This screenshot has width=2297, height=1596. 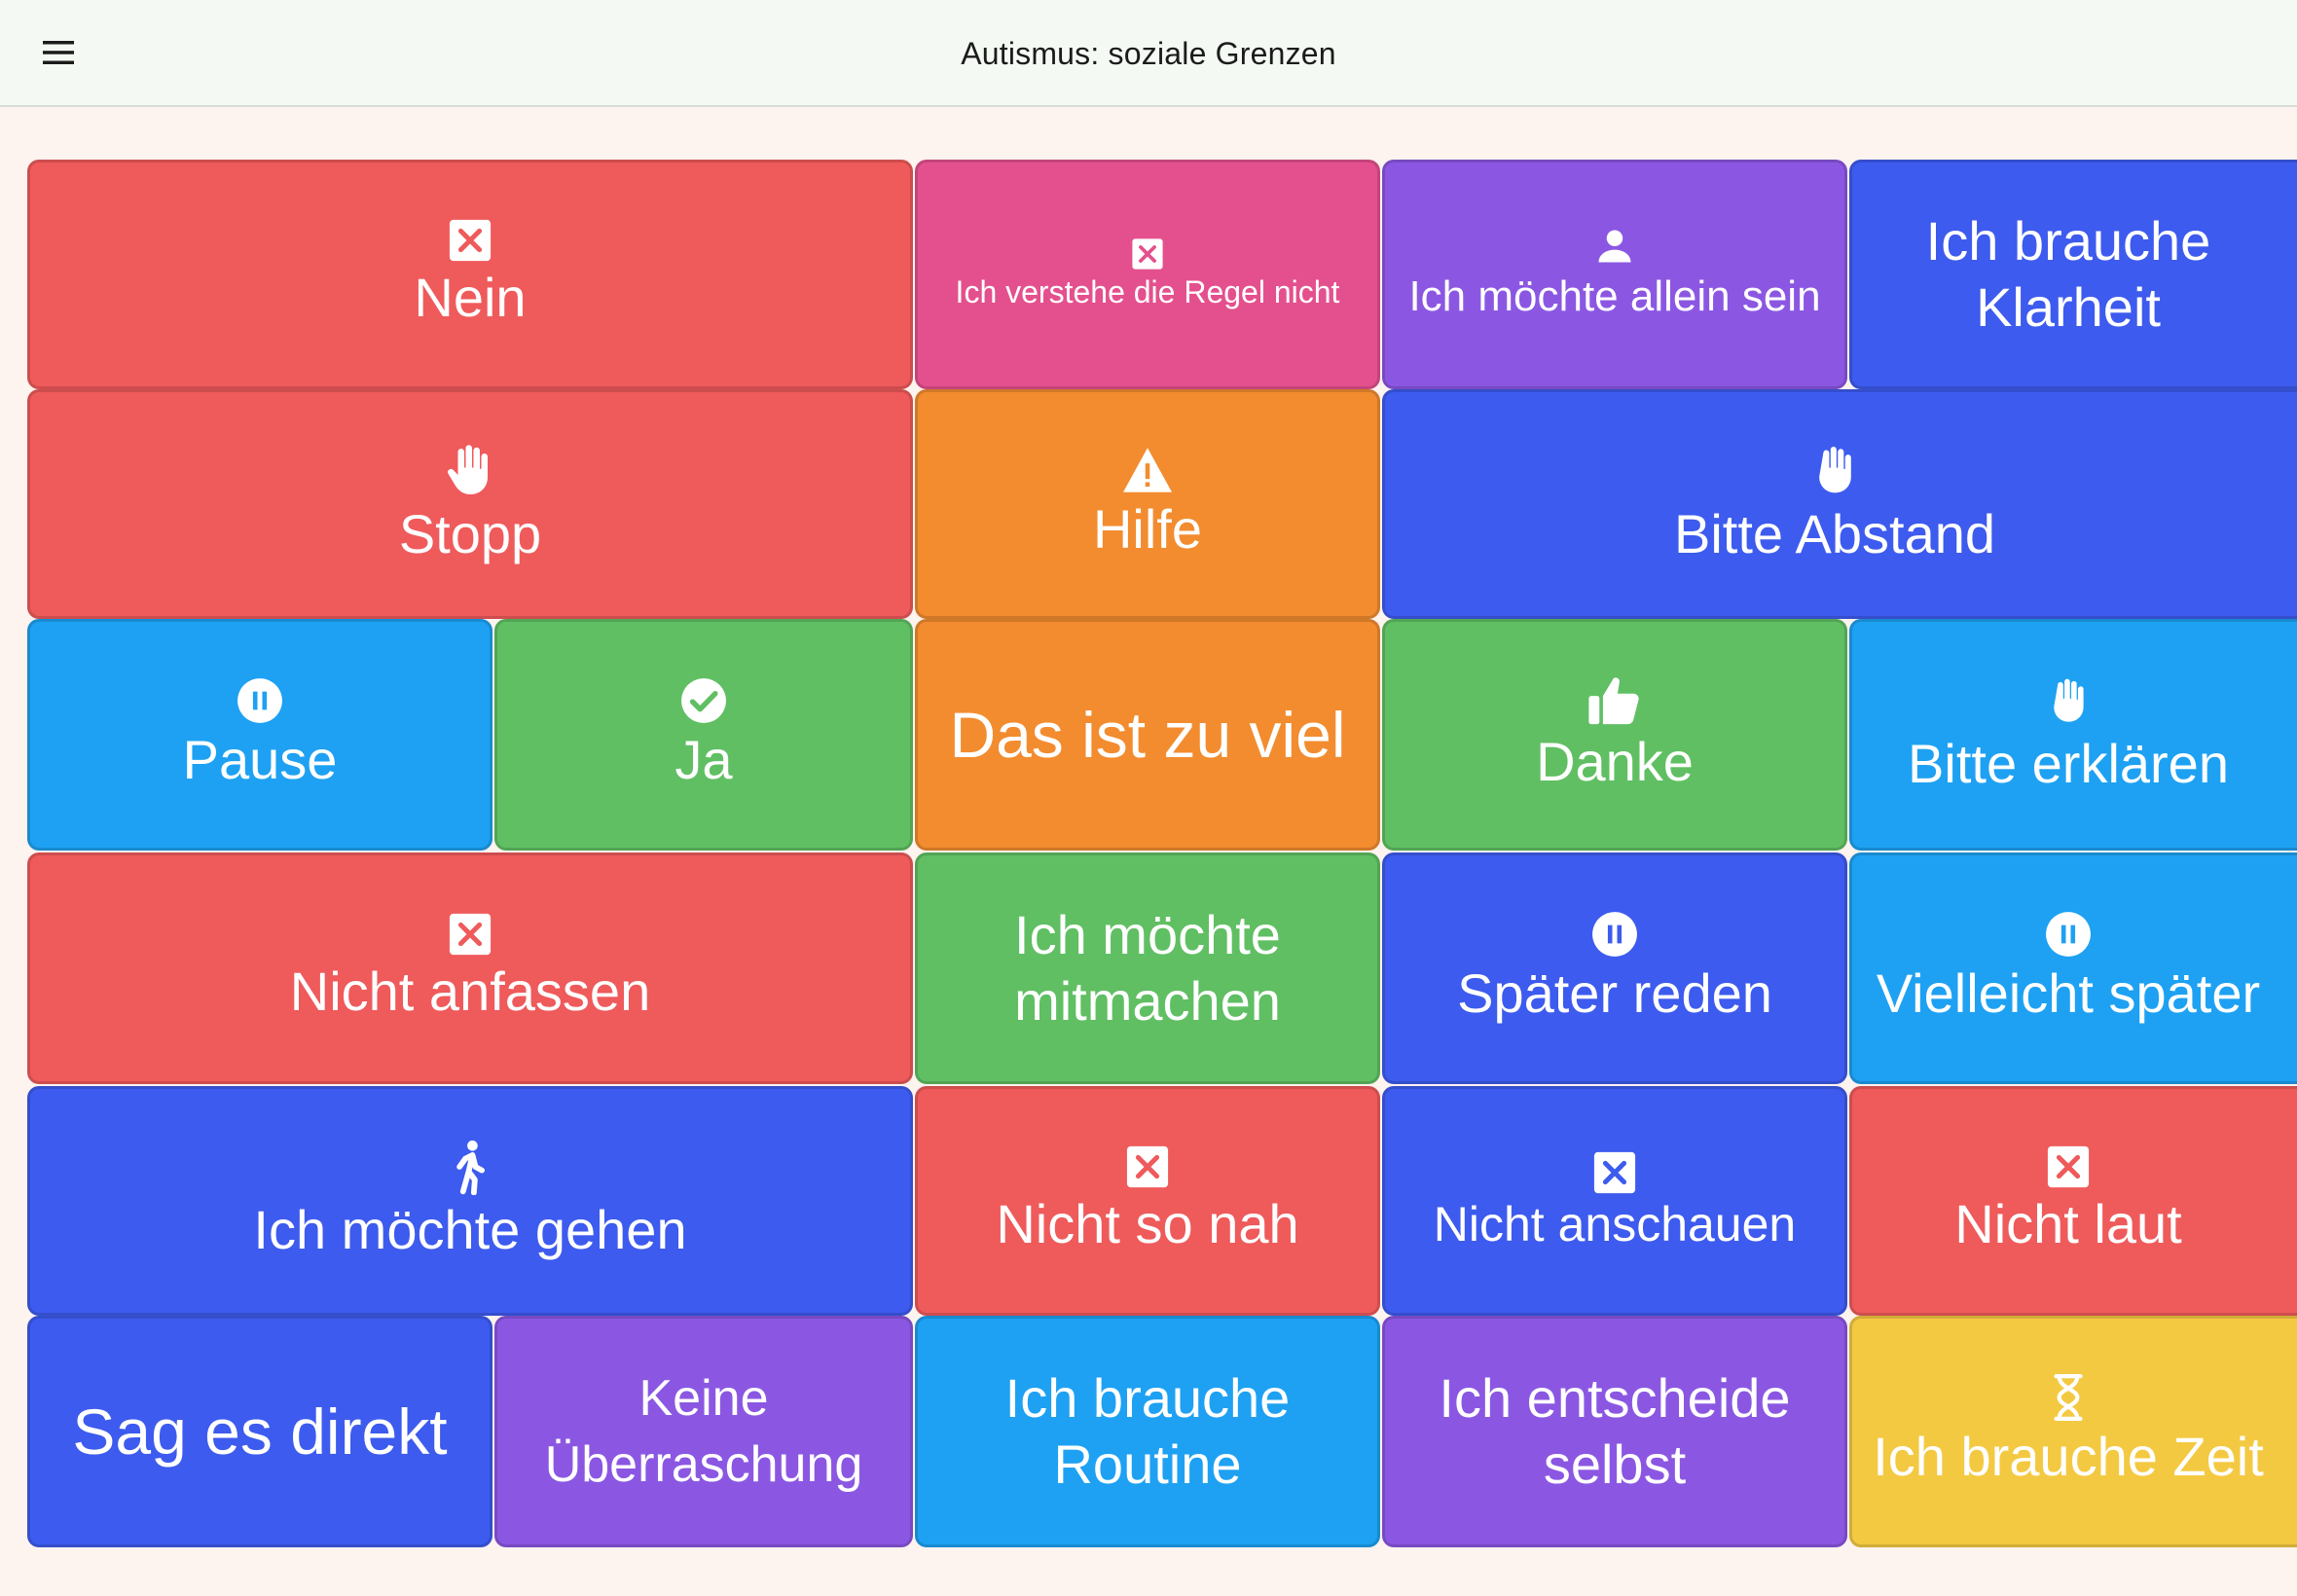 I want to click on tile-label: Das ist zu viel, so click(x=1147, y=735).